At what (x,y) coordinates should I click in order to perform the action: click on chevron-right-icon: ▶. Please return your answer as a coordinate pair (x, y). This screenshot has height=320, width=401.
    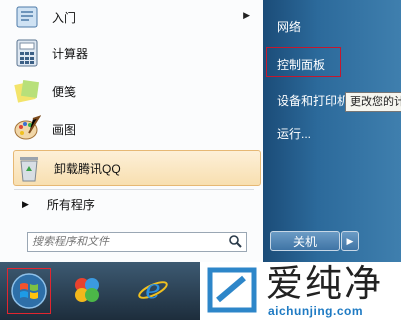
    Looking at the image, I should click on (350, 240).